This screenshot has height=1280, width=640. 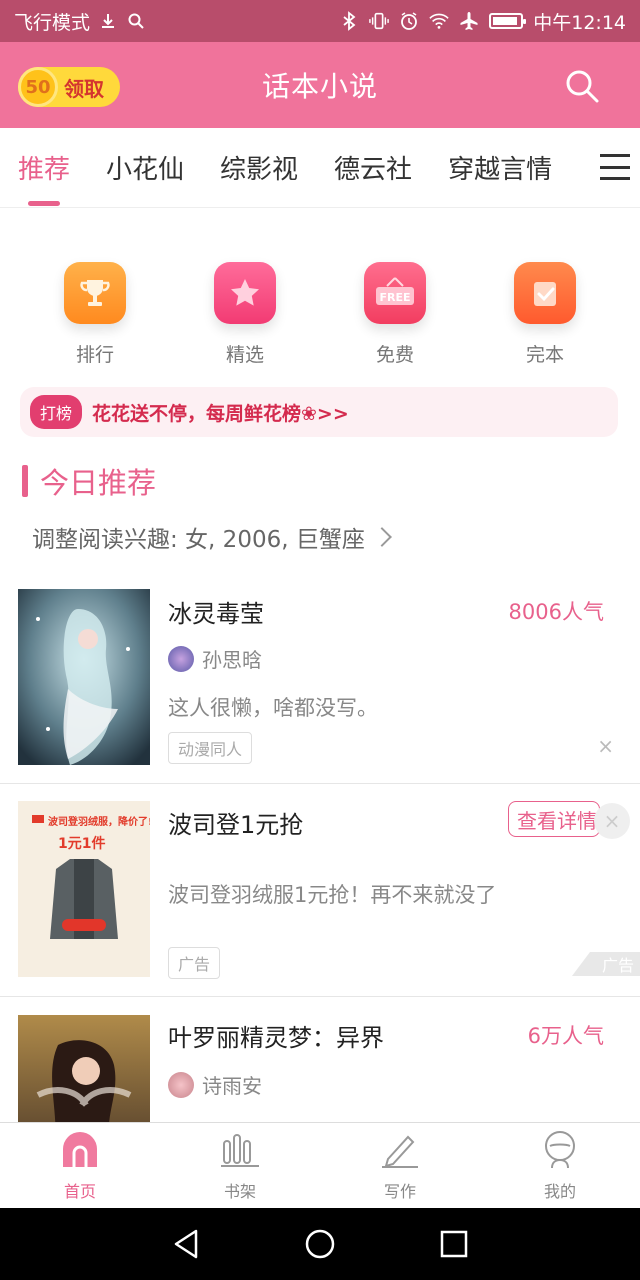 What do you see at coordinates (216, 614) in the screenshot?
I see `book-title: 冰灵毒莹` at bounding box center [216, 614].